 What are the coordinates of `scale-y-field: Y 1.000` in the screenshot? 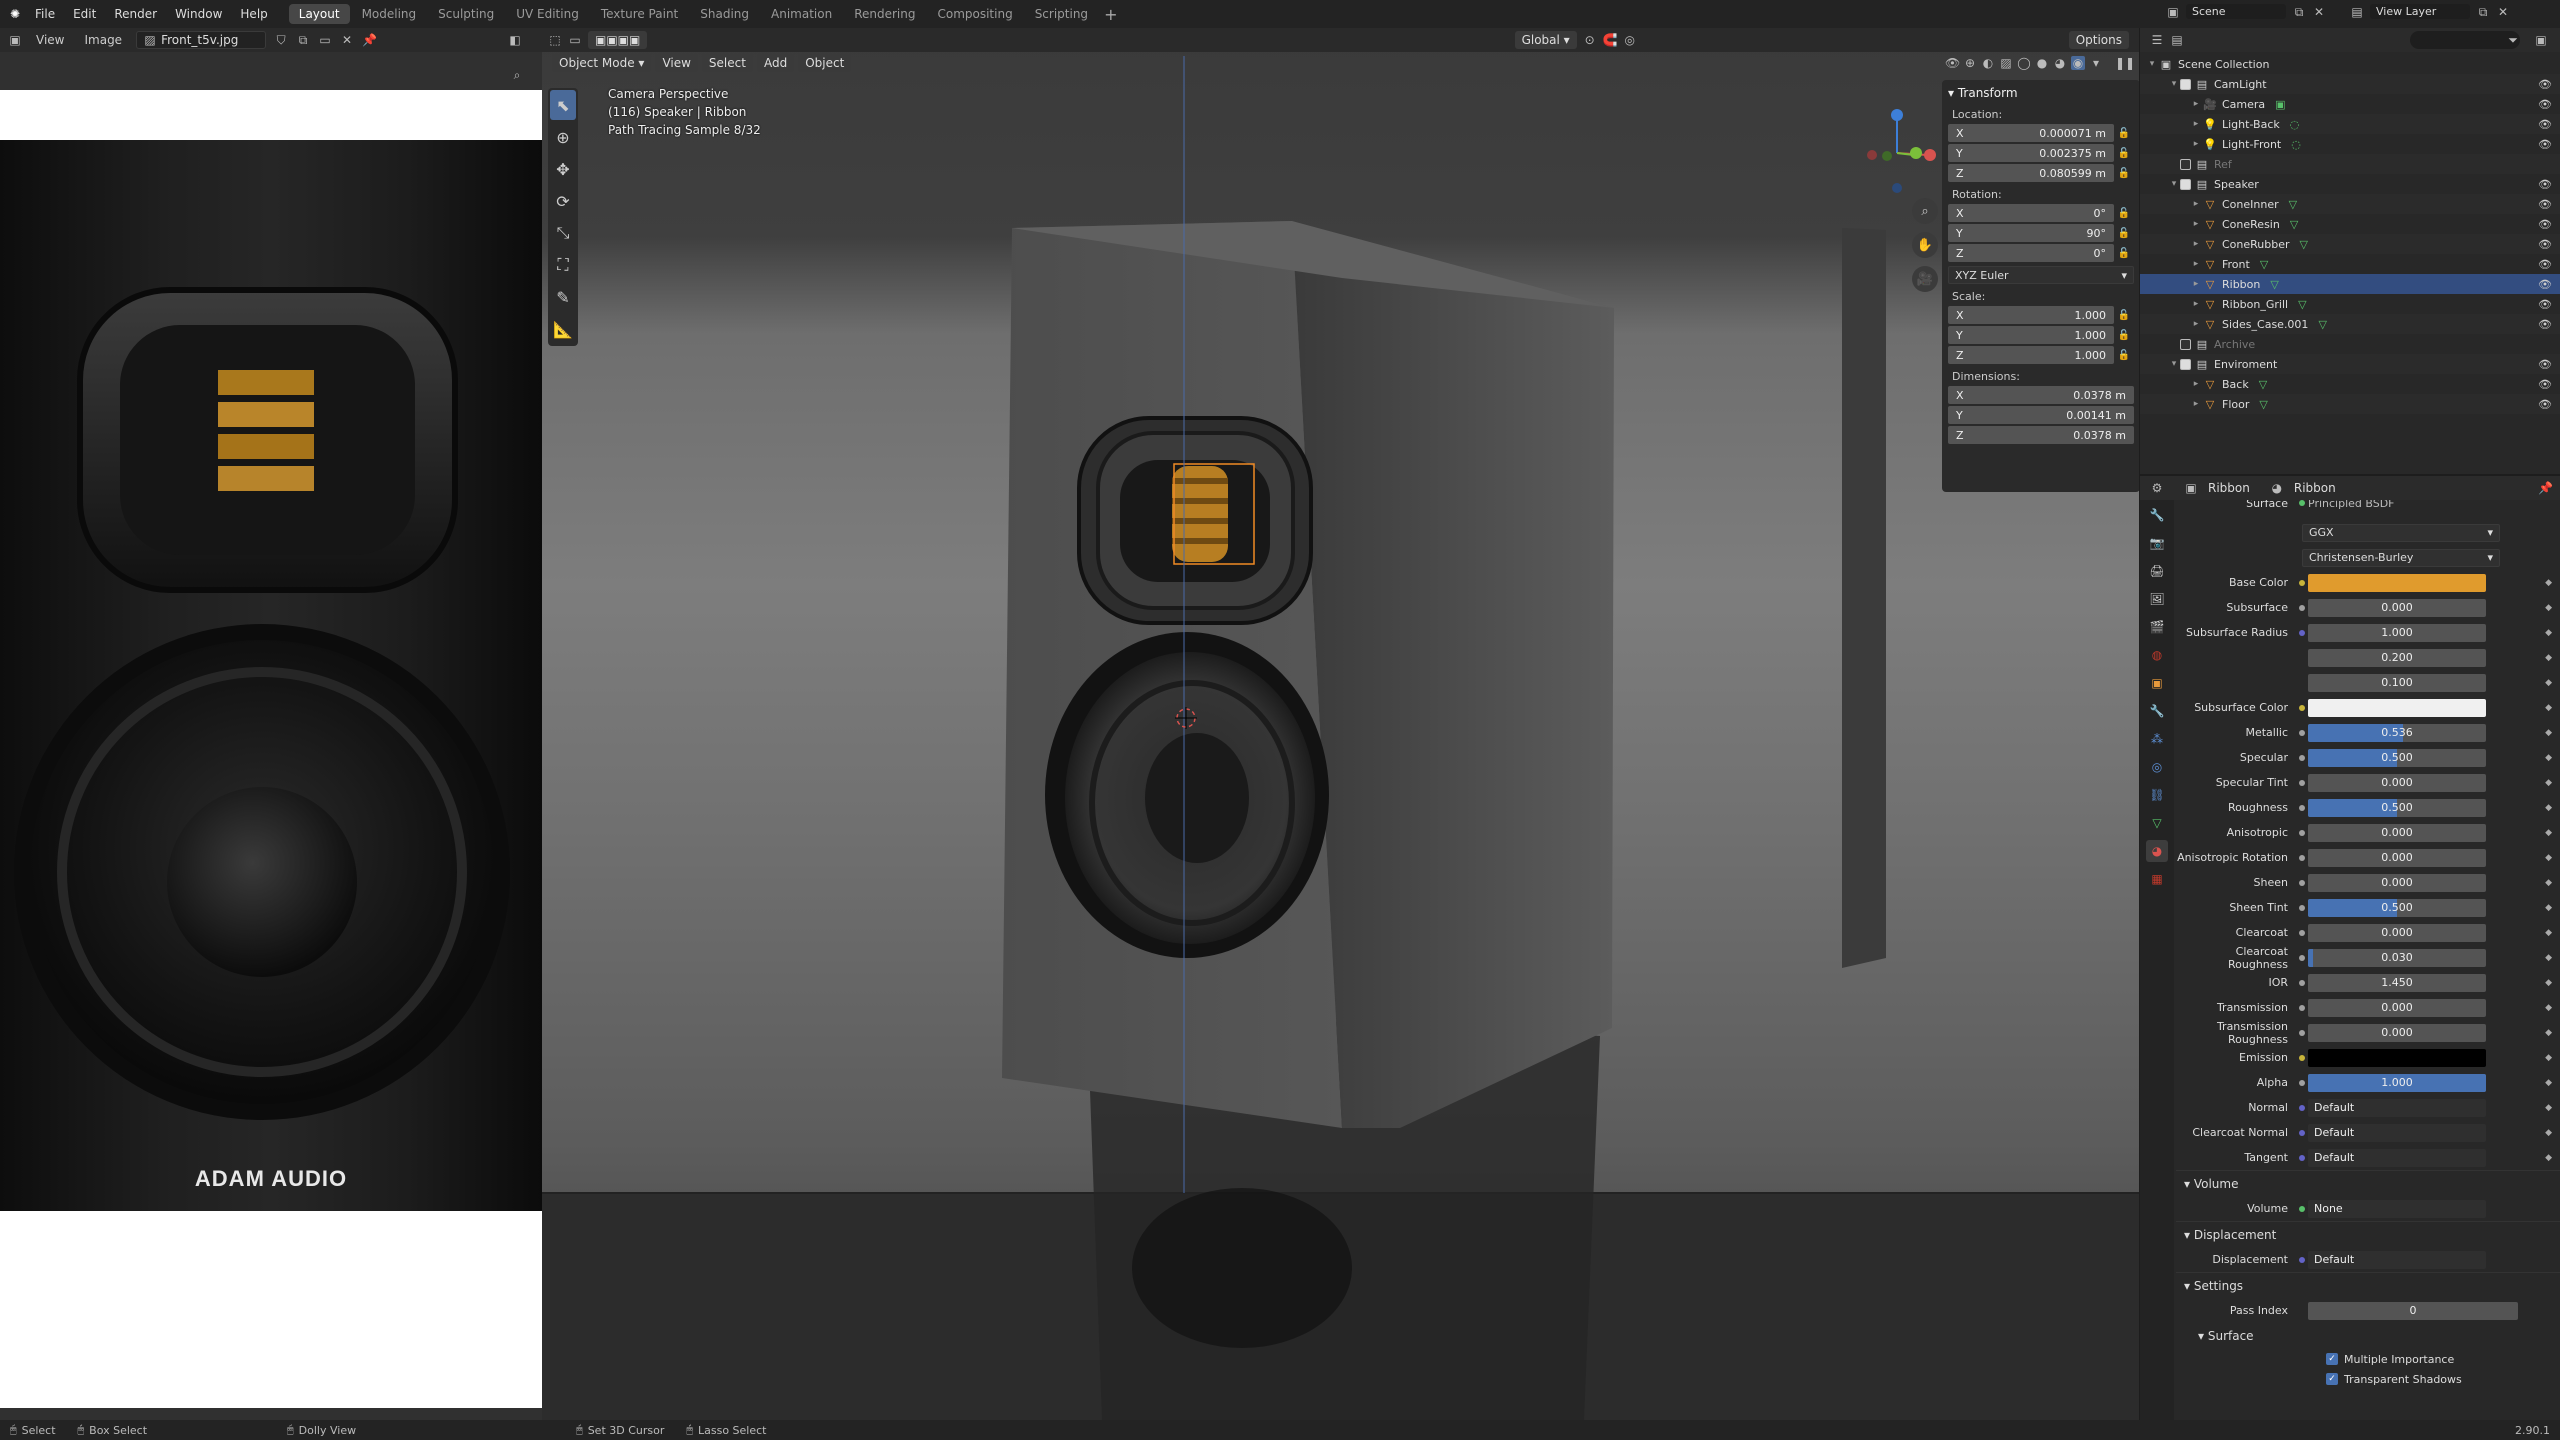 It's located at (2031, 335).